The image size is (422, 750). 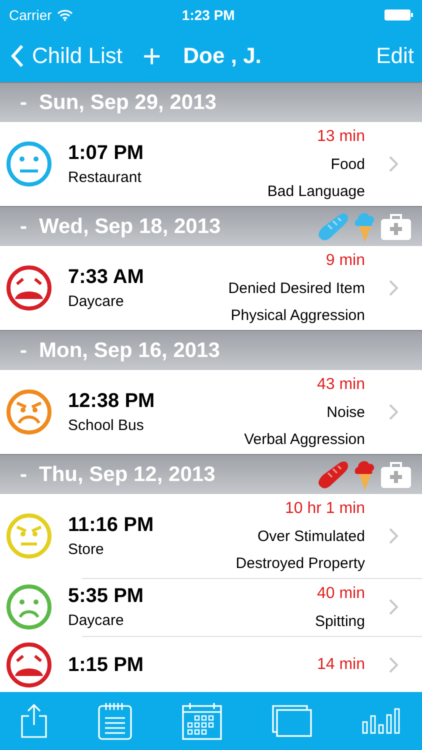 What do you see at coordinates (106, 277) in the screenshot?
I see `incident-time: 7:33 AM` at bounding box center [106, 277].